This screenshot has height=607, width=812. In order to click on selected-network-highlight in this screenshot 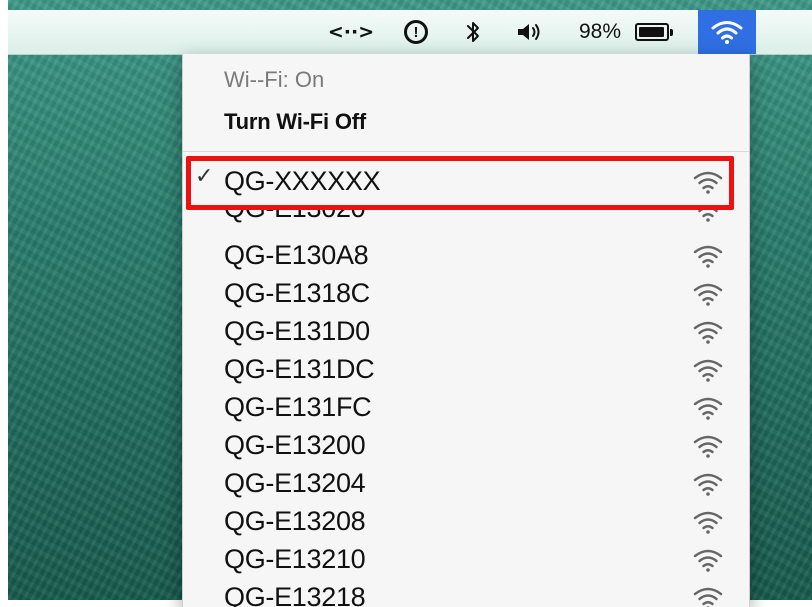, I will do `click(460, 183)`.